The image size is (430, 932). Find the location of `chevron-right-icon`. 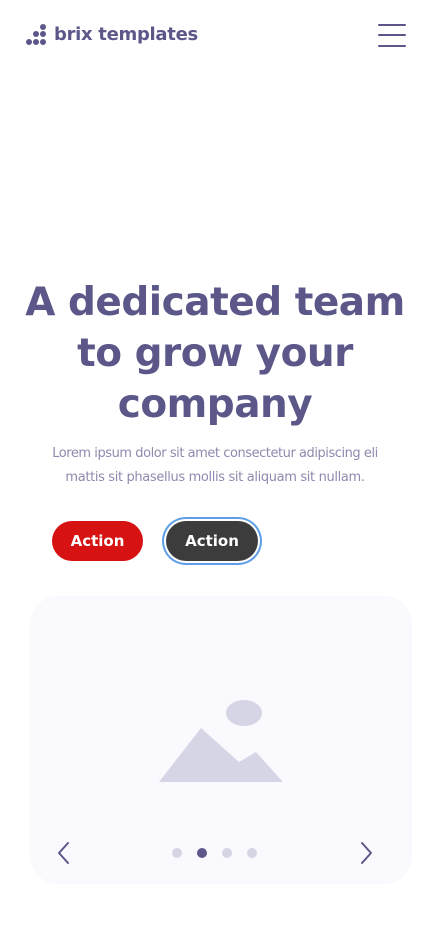

chevron-right-icon is located at coordinates (366, 853).